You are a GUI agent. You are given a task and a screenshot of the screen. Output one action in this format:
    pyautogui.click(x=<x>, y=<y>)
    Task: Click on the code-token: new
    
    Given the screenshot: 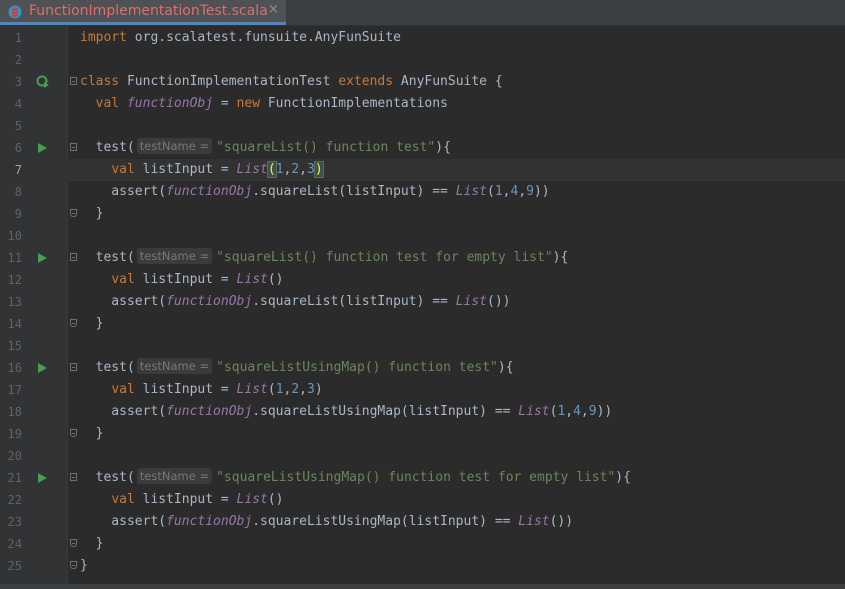 What is the action you would take?
    pyautogui.click(x=248, y=103)
    